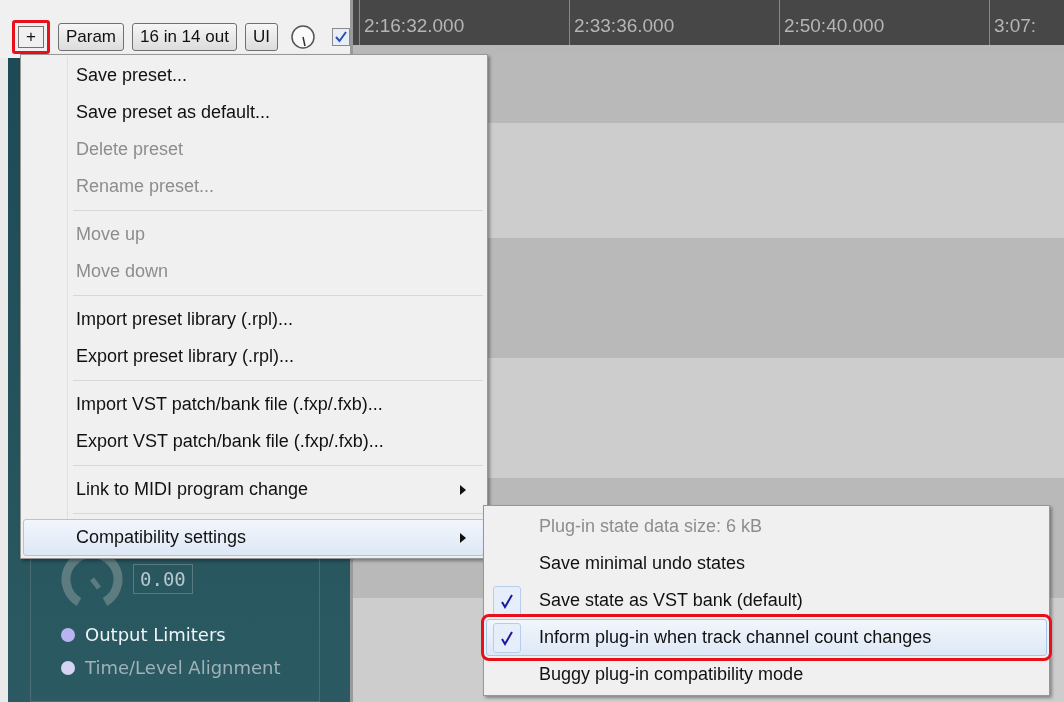 The width and height of the screenshot is (1064, 702). What do you see at coordinates (184, 37) in the screenshot?
I see `toolbar-button: 16 in 14 out` at bounding box center [184, 37].